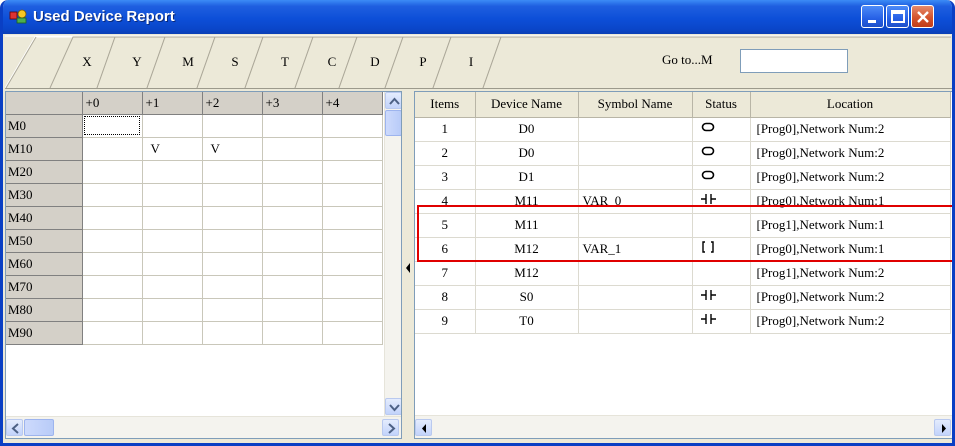 This screenshot has height=446, width=955. I want to click on tab-t: T, so click(285, 62).